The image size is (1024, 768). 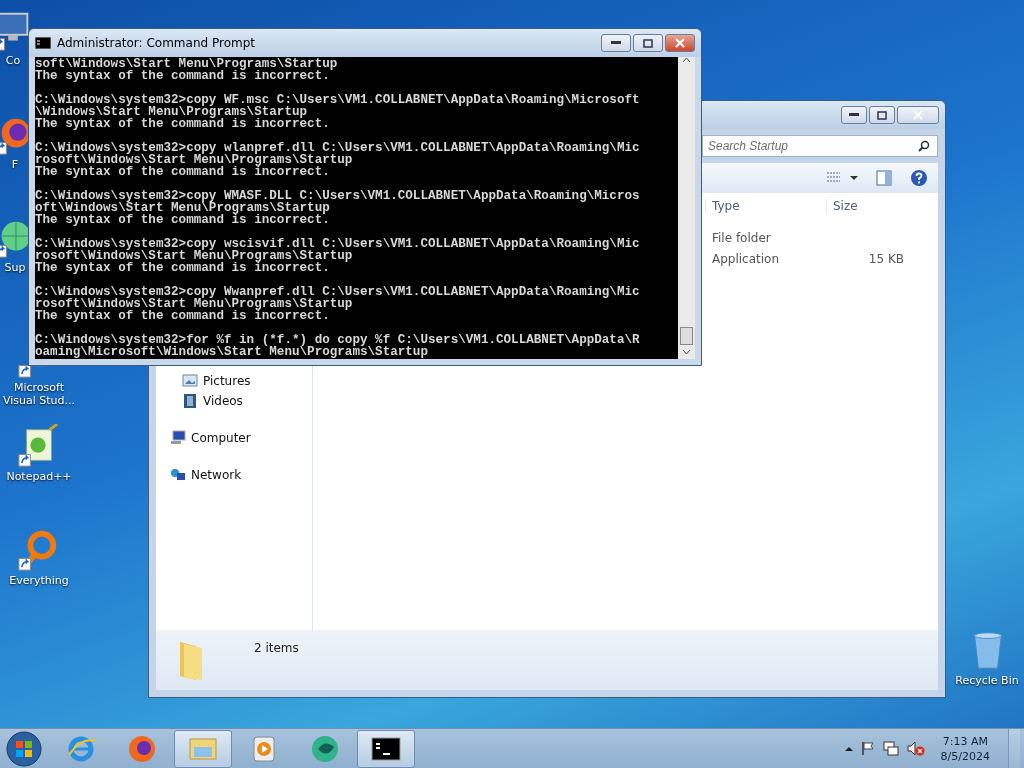 What do you see at coordinates (15, 267) in the screenshot?
I see `desktop-icon-label: Sup` at bounding box center [15, 267].